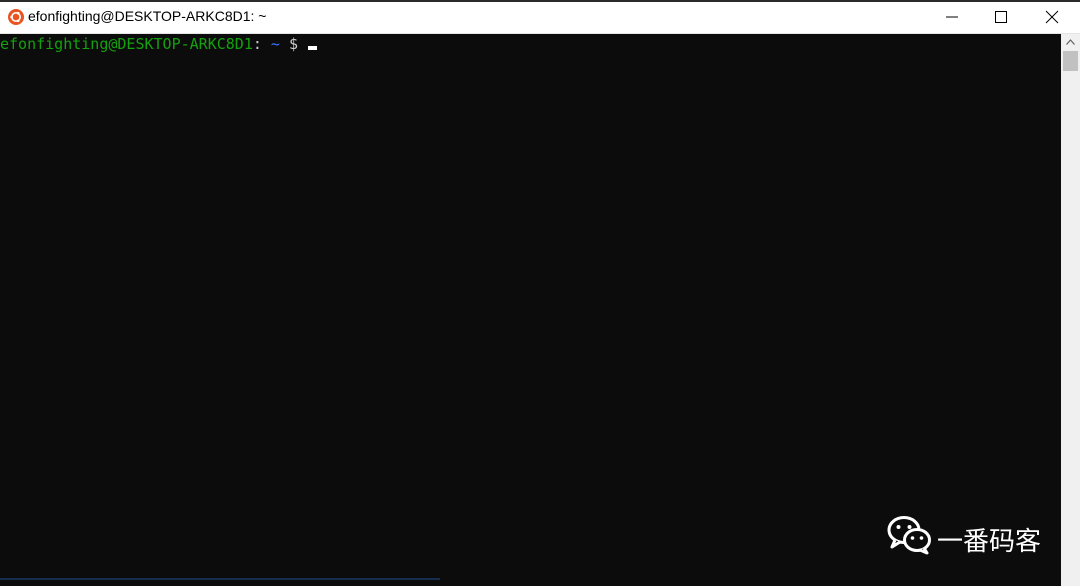 This screenshot has width=1080, height=586. I want to click on prompt-line: efonfighting@DESKTOP-ARKC8D1: ~ $, so click(159, 44).